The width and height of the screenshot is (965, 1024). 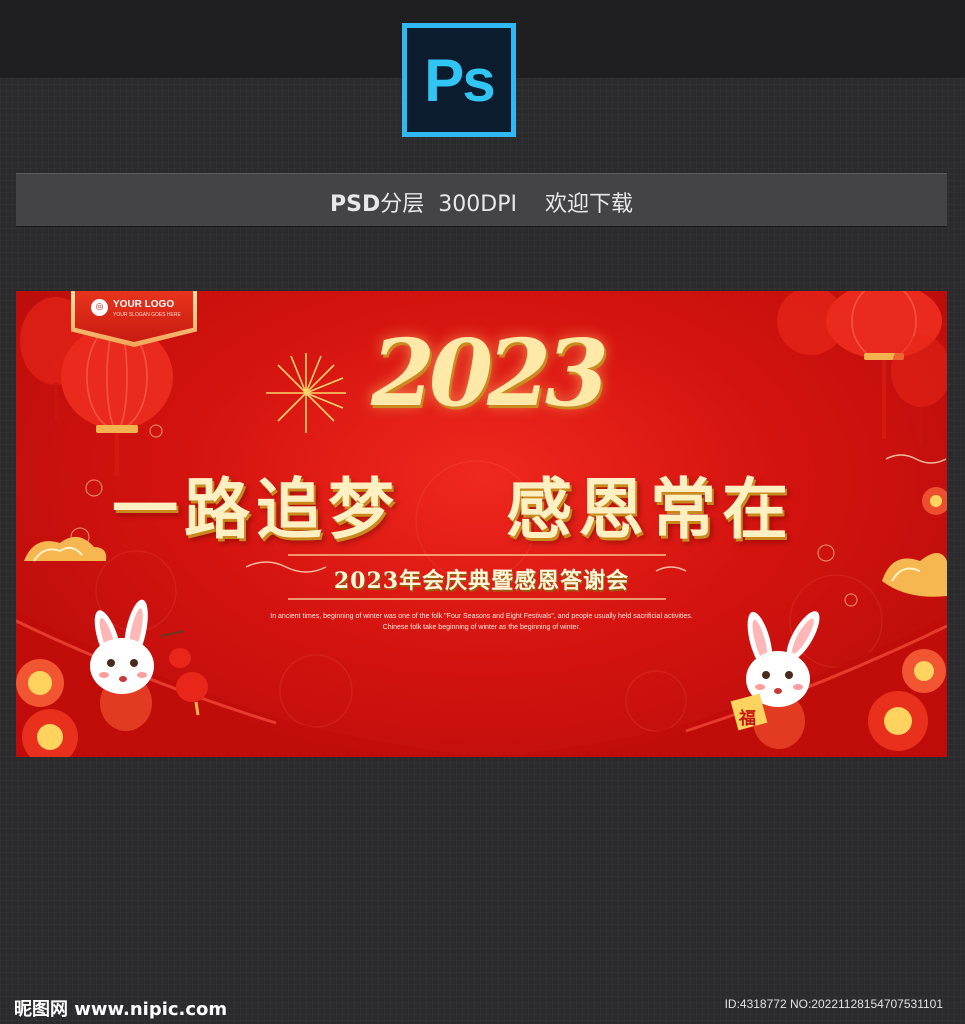 I want to click on logo-slogan: YOUR SLOGAN GOES HERE, so click(x=147, y=315).